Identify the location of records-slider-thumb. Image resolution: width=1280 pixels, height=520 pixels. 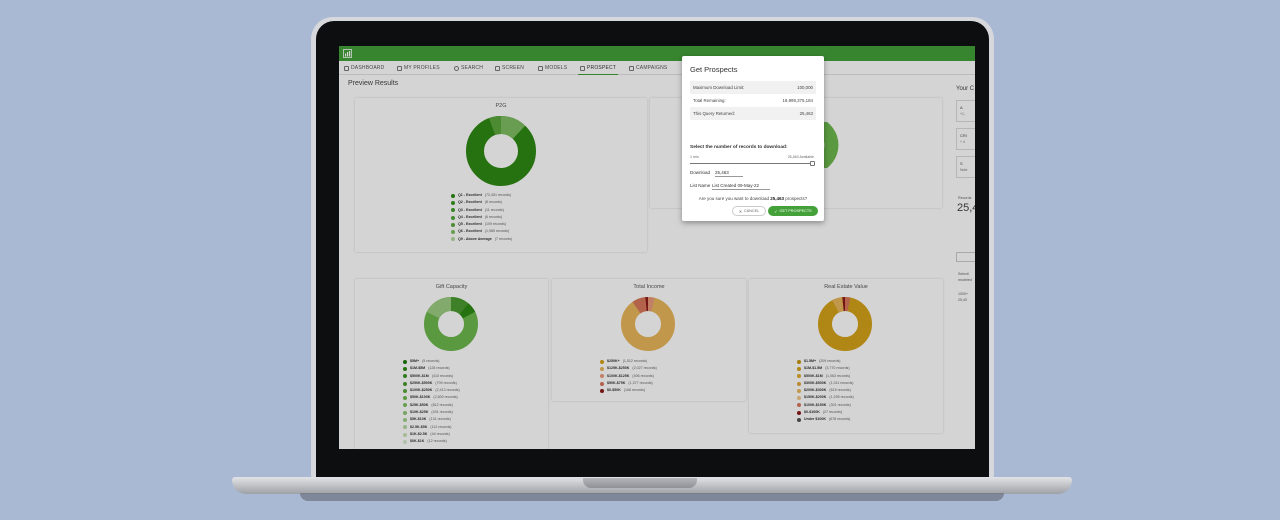
(812, 163).